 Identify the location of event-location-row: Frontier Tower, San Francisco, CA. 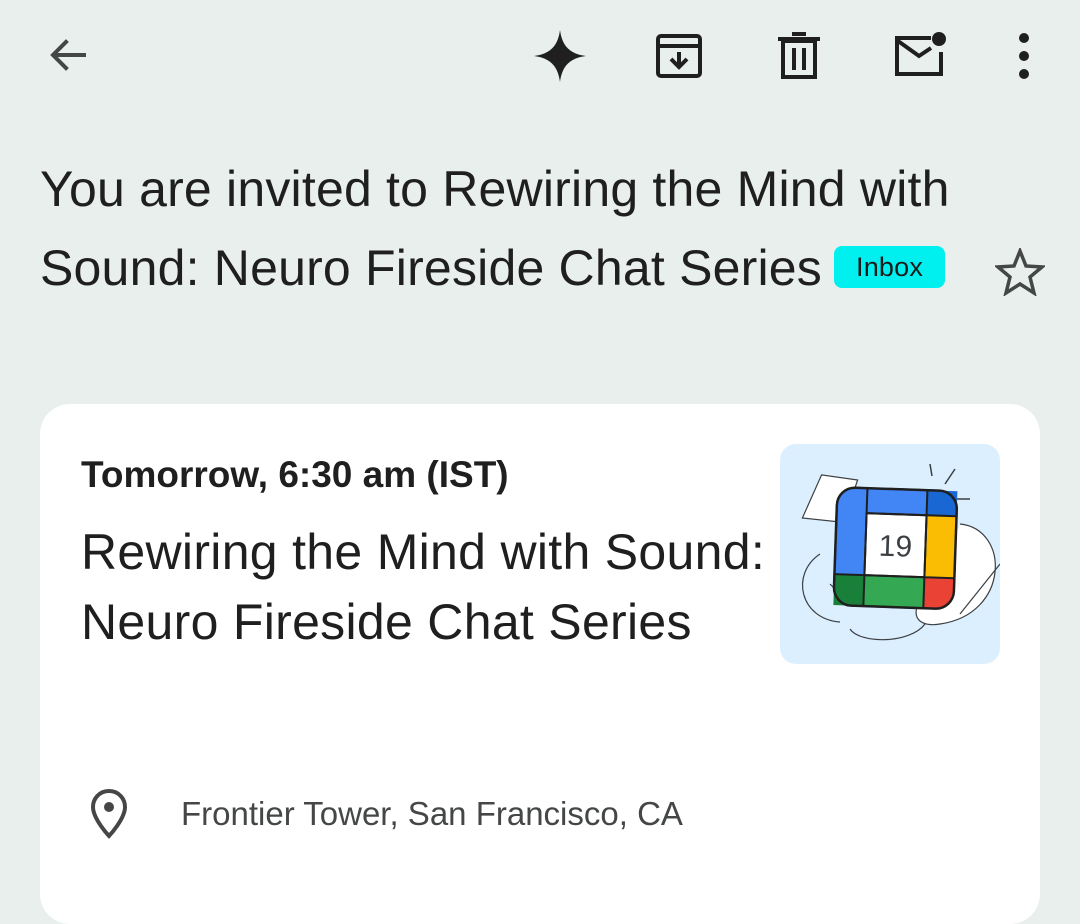
(382, 814).